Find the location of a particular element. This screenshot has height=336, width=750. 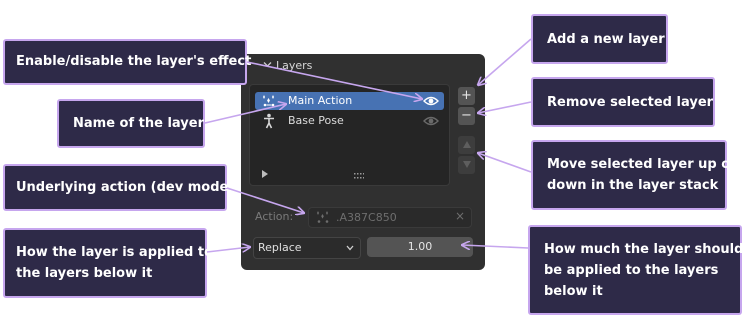

arrow-down-icon is located at coordinates (466, 164).